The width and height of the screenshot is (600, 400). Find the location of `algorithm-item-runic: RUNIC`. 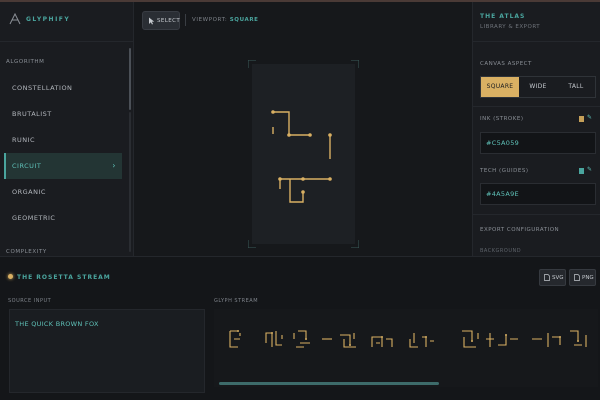

algorithm-item-runic: RUNIC is located at coordinates (63, 140).